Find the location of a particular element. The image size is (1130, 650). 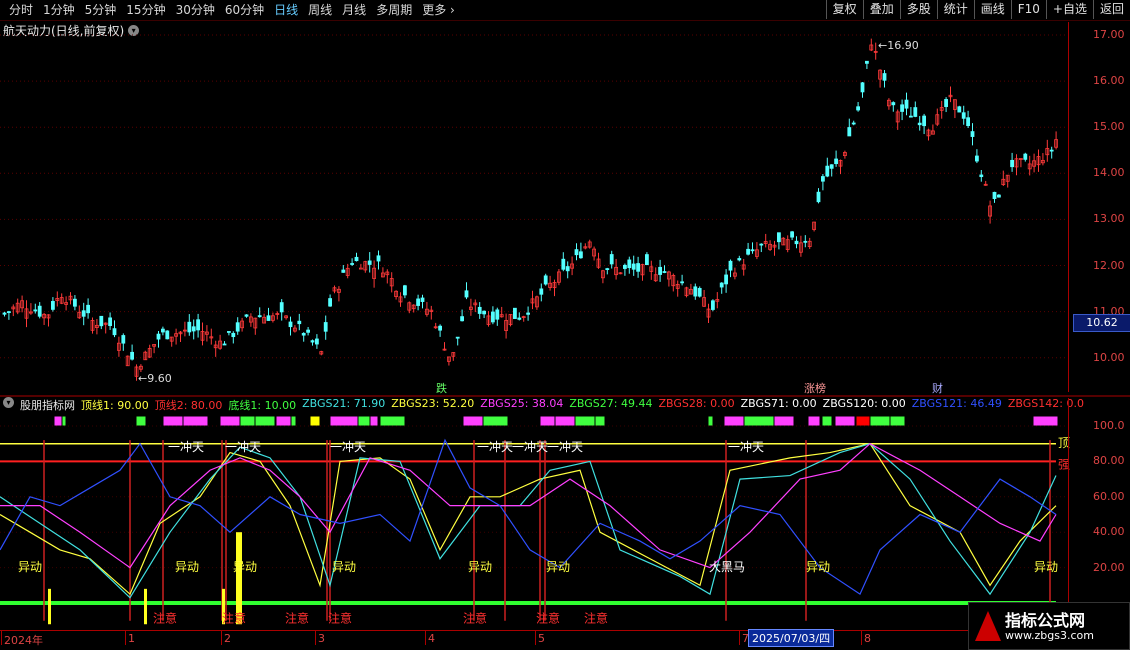

indicator-value-6: ZBGS27: 49.44 is located at coordinates (611, 403).